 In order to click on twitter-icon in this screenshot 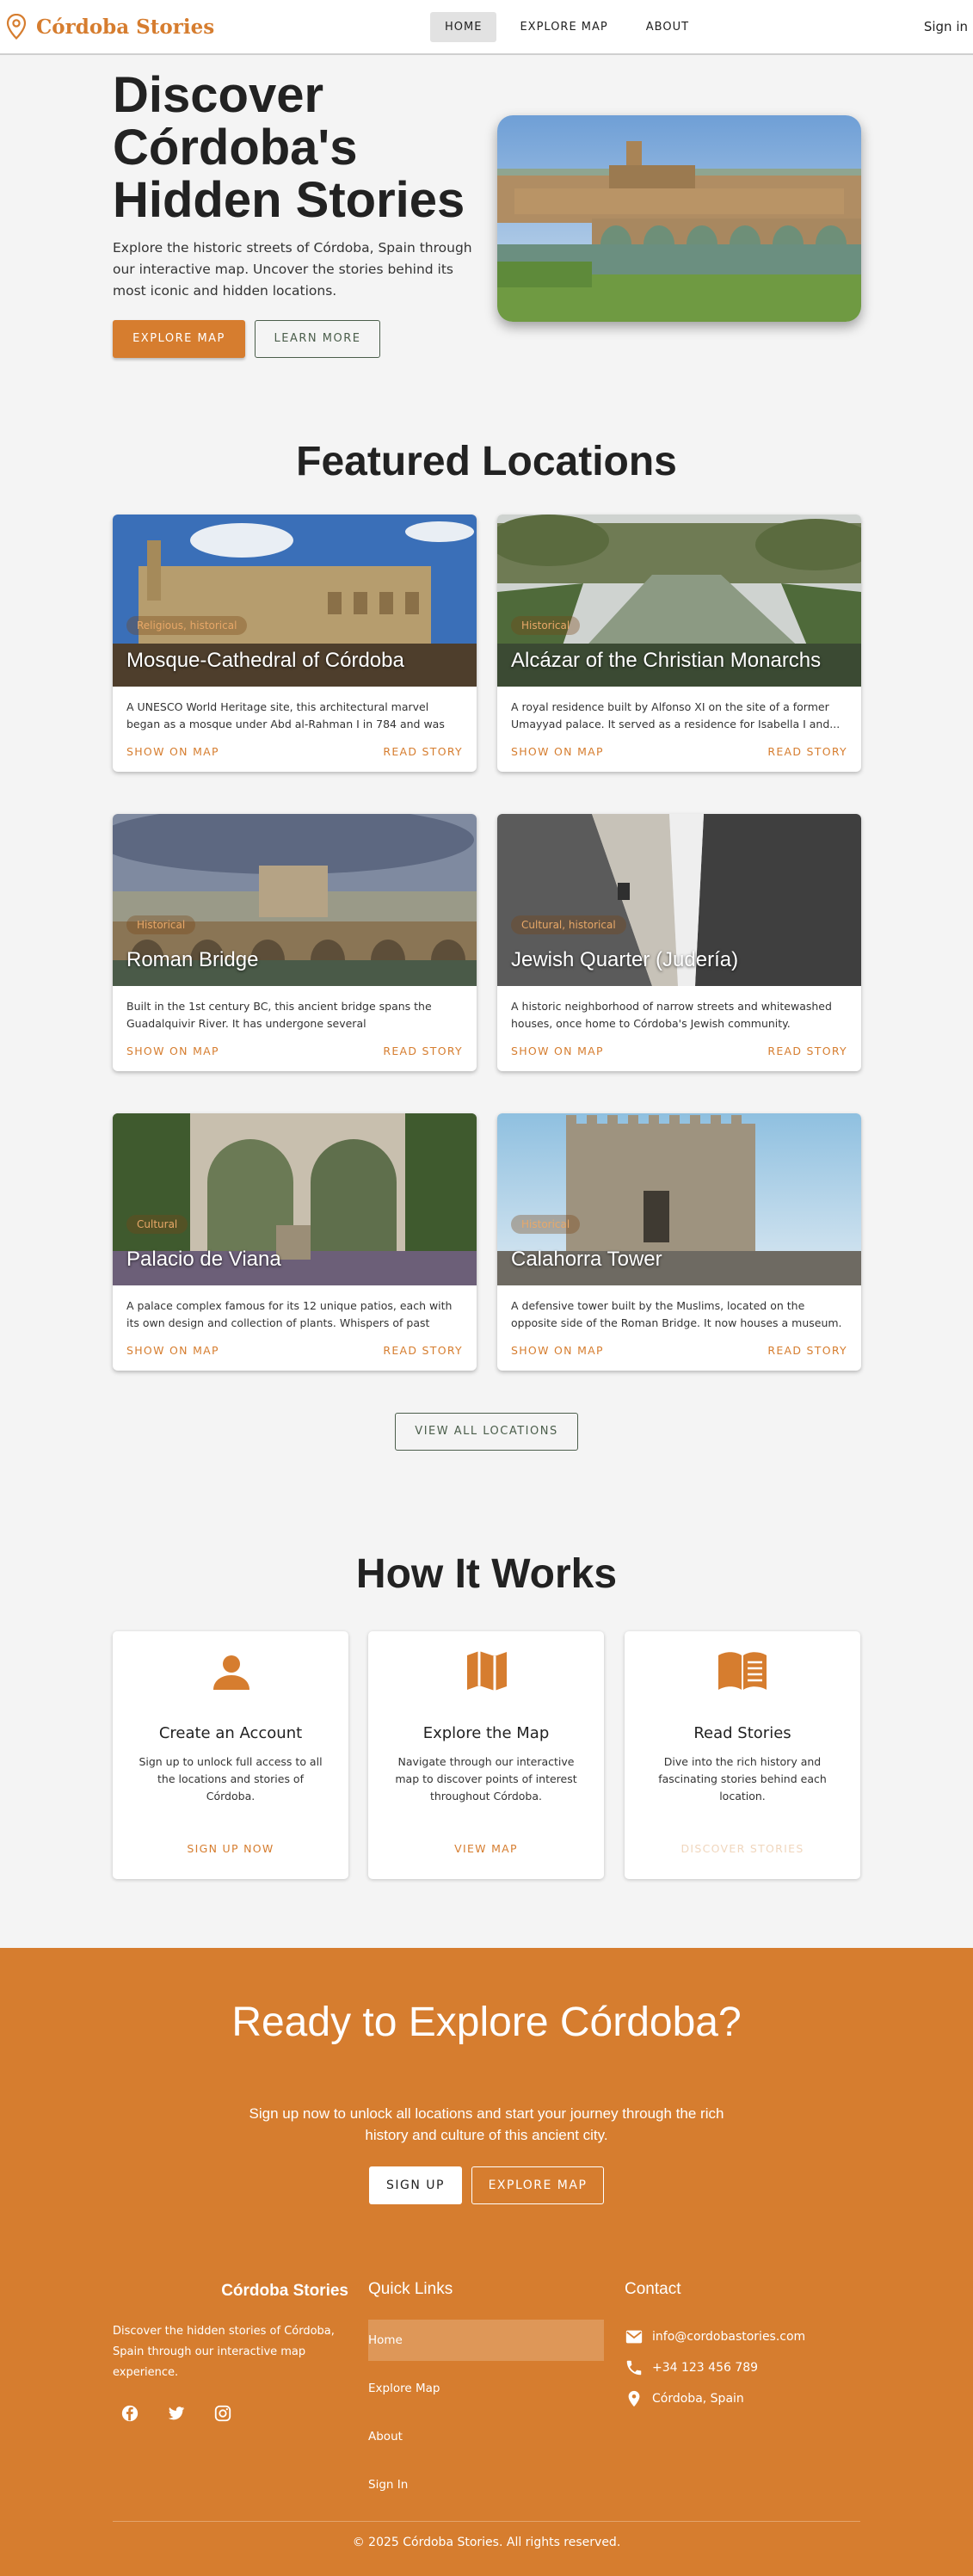, I will do `click(176, 2413)`.